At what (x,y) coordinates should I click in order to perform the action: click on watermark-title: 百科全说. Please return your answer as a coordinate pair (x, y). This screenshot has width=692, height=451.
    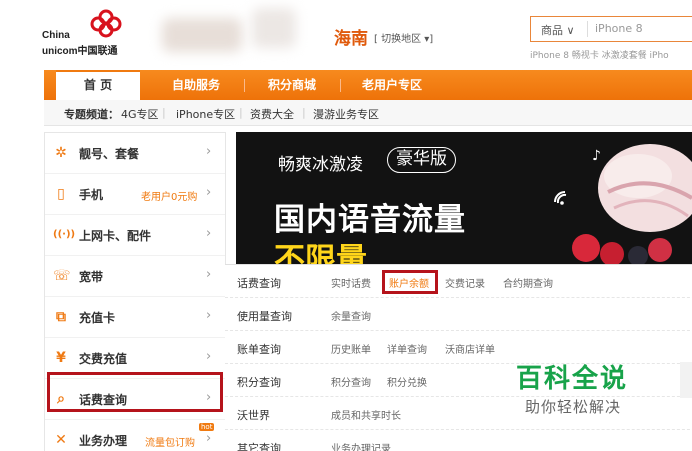
    Looking at the image, I should click on (572, 379).